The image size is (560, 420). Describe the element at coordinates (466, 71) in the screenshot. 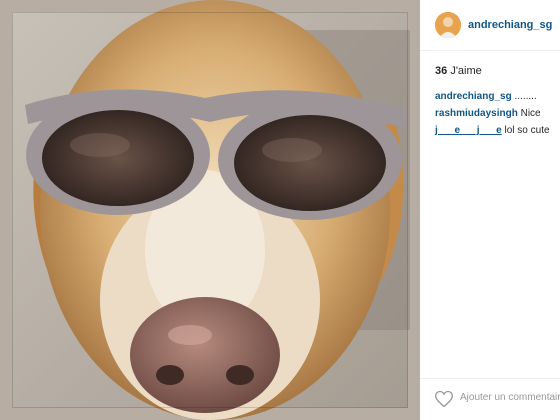

I see `likes-label: J'aime` at that location.